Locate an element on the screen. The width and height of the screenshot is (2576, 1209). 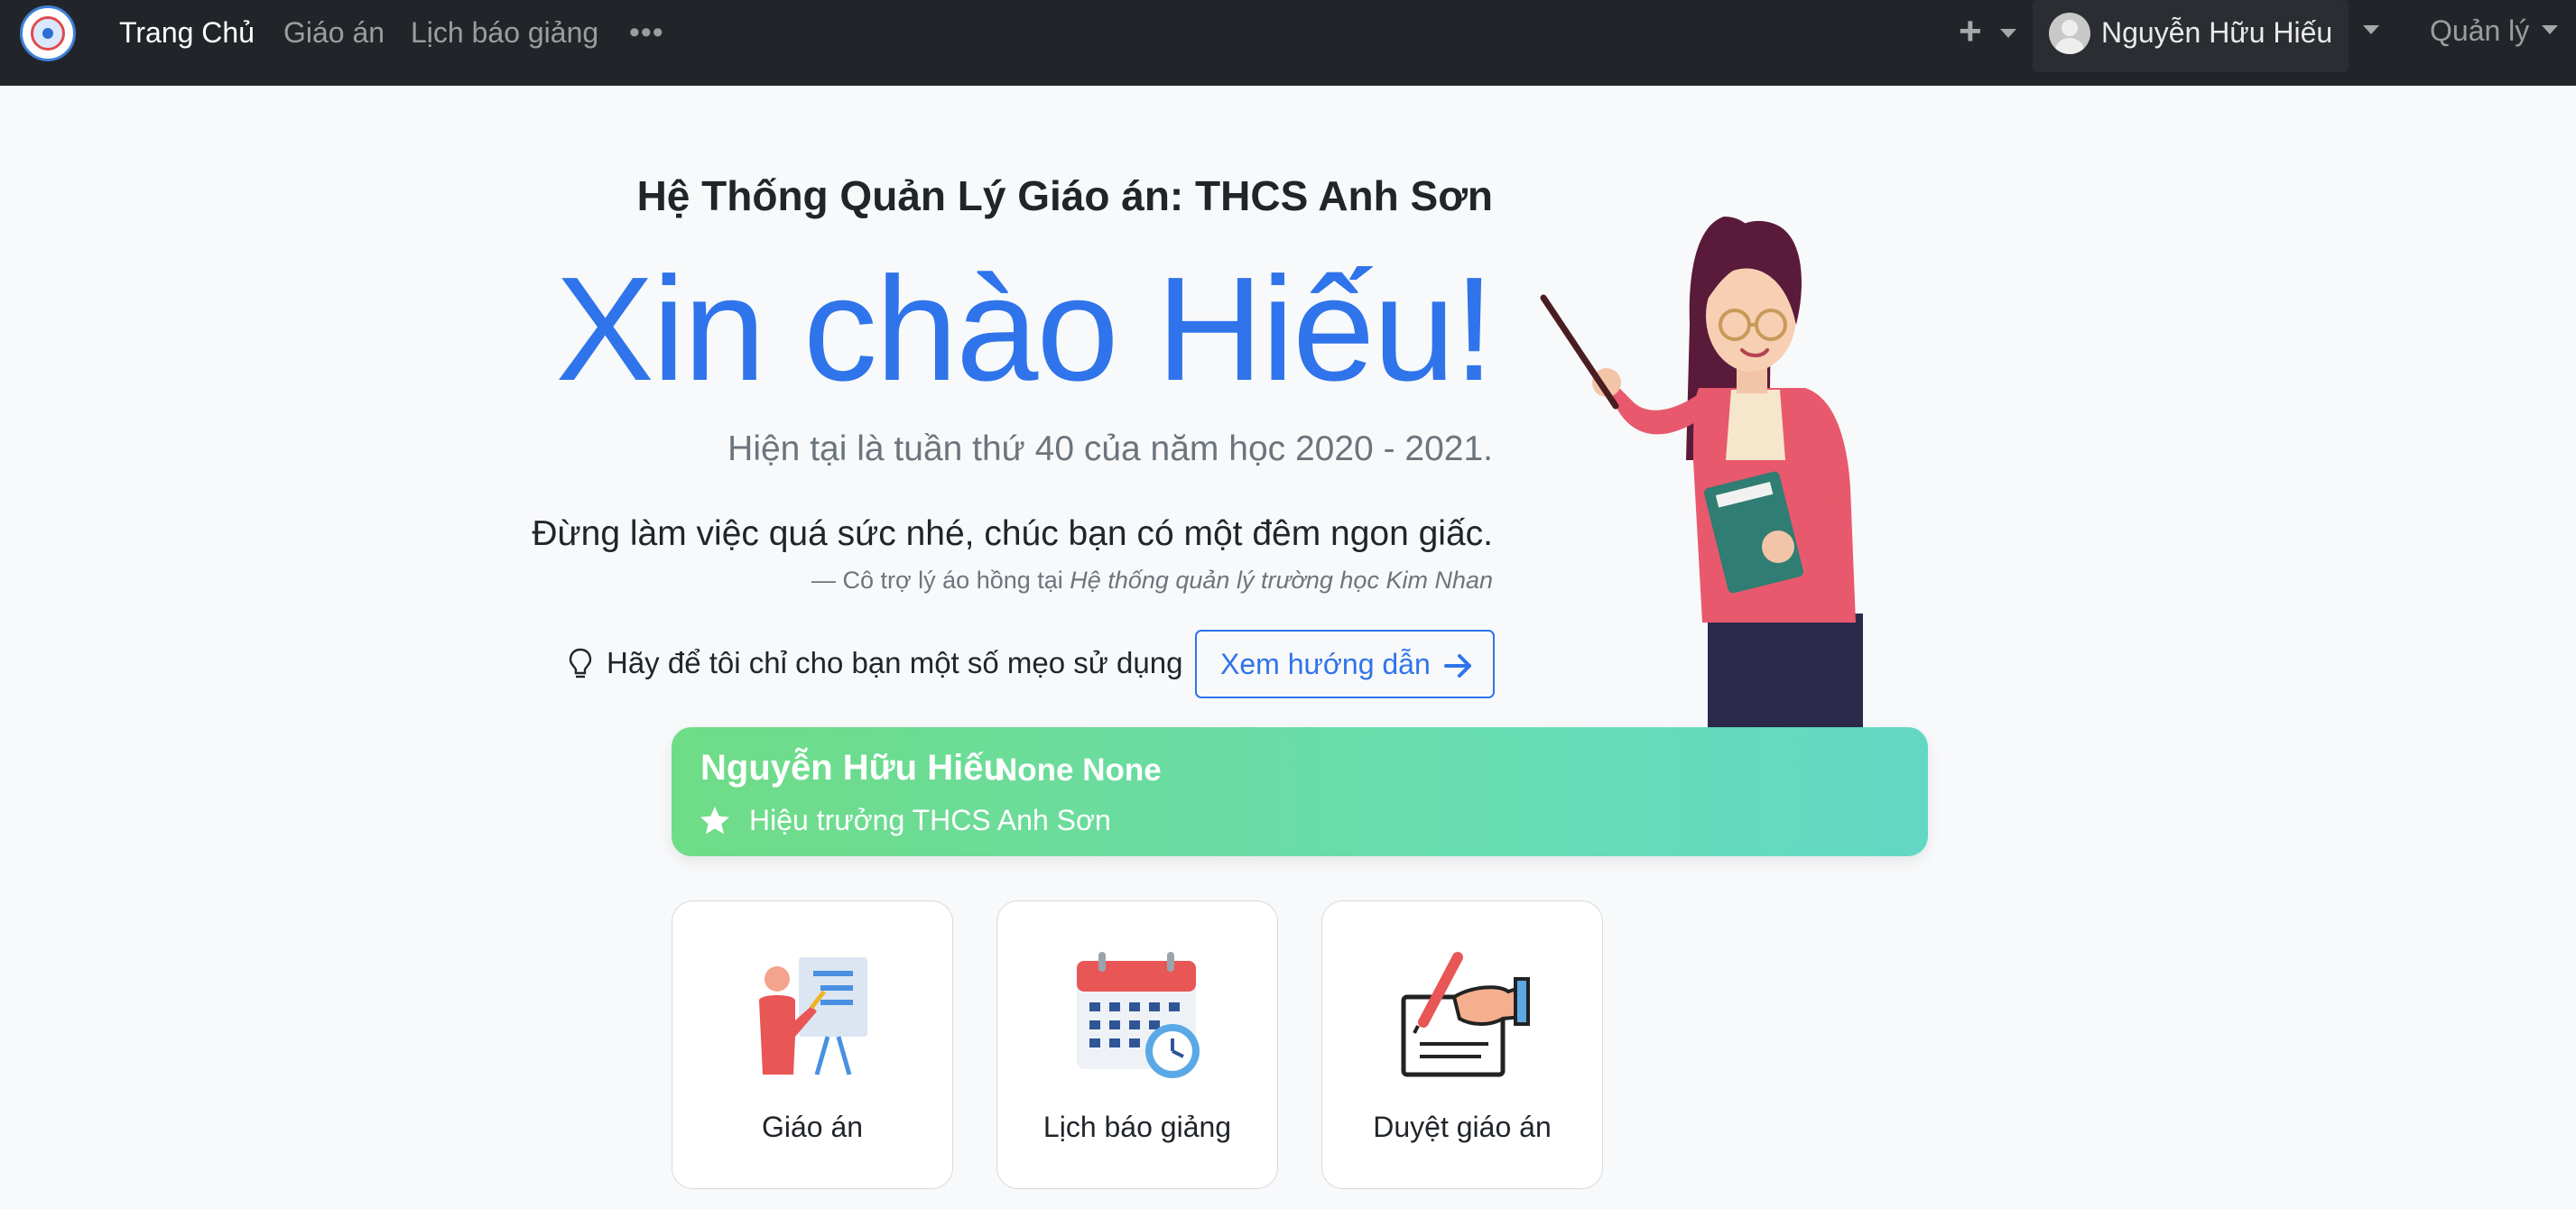
quote-source-prefix: — Cô trợ lý áo hồng tại is located at coordinates (937, 581).